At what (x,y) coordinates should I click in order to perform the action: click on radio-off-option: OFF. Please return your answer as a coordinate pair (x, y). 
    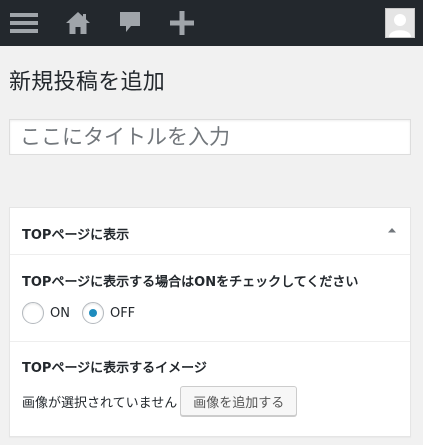
    Looking at the image, I should click on (108, 313).